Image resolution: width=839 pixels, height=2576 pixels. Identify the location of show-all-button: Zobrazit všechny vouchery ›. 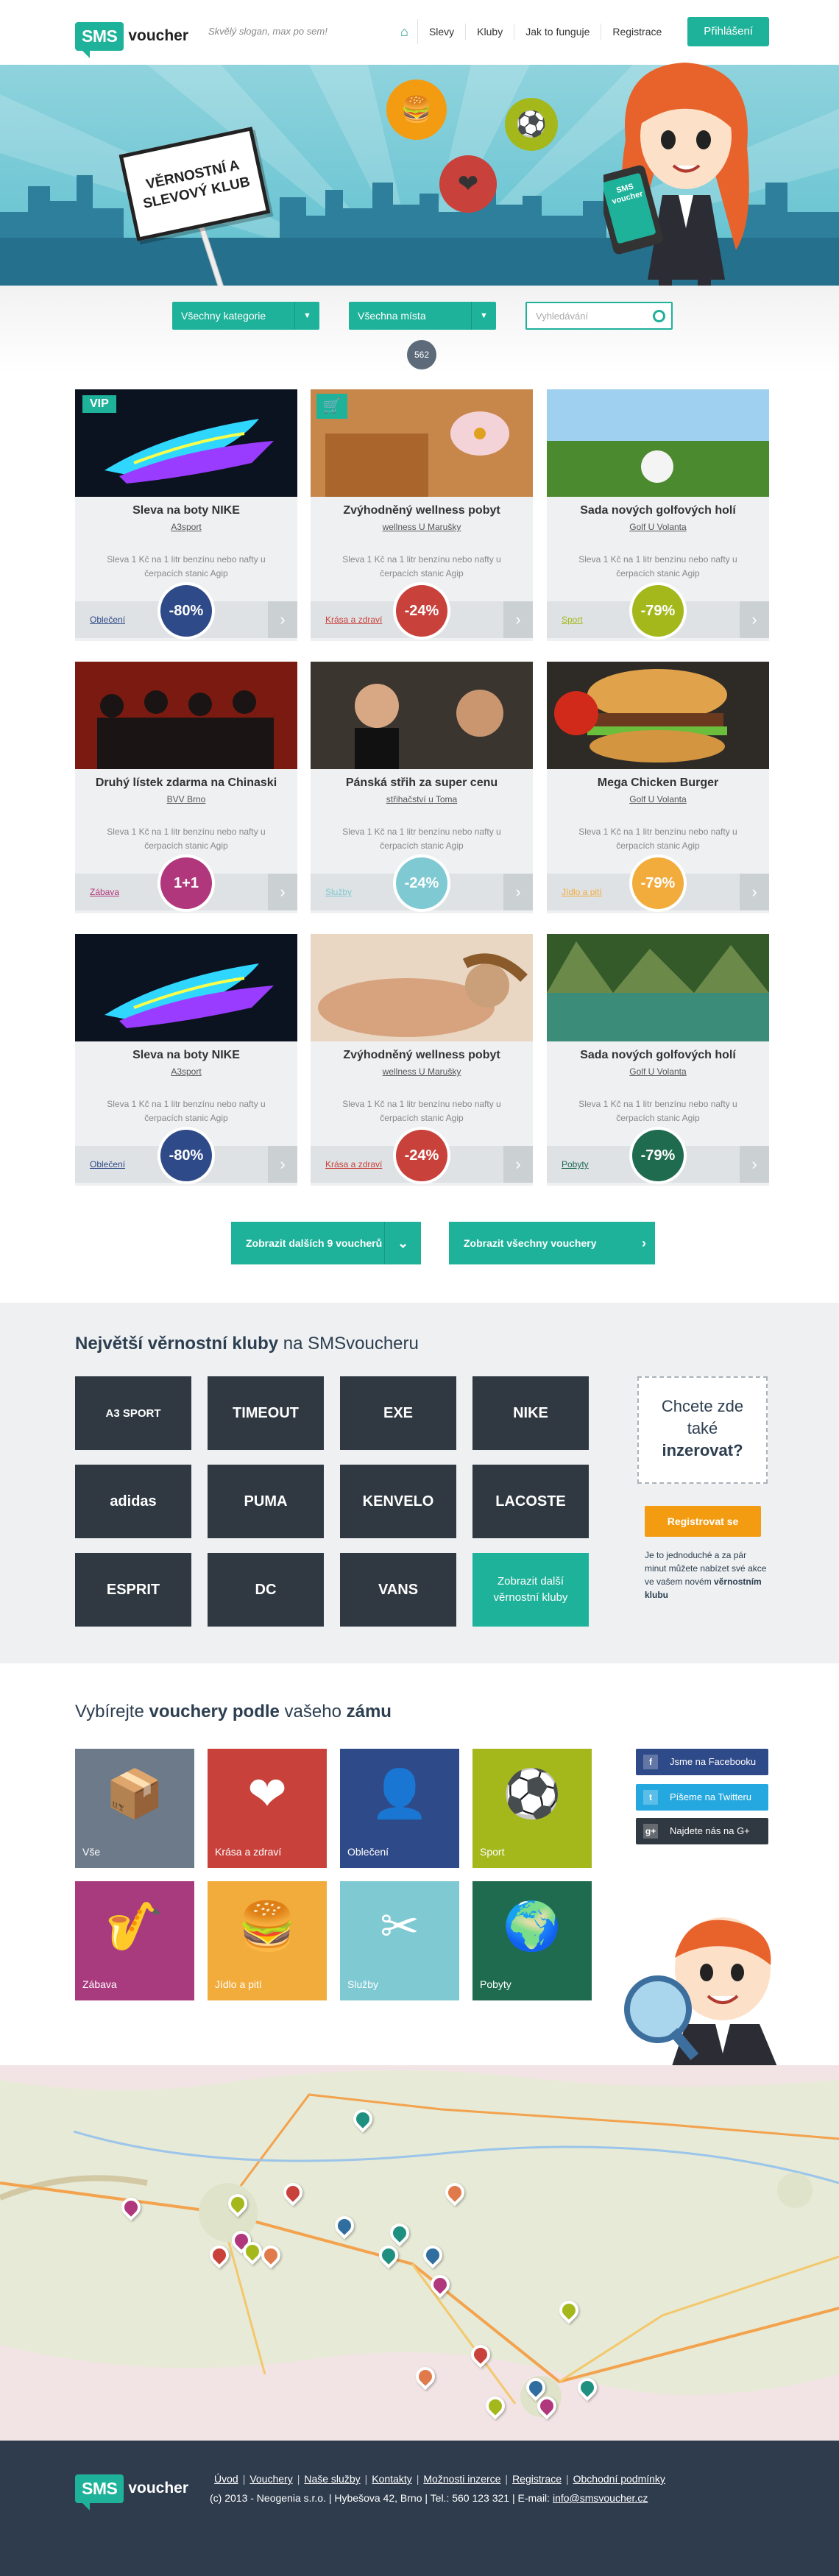
(552, 1243).